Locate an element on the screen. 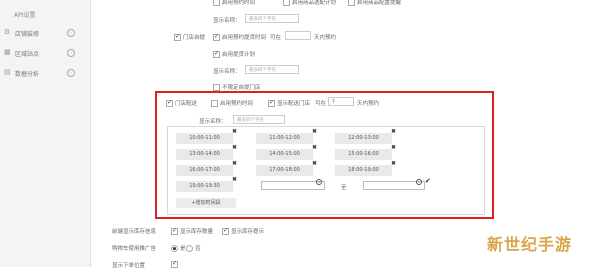 This screenshot has height=269, width=594. time-slot: 17:00-18:00 is located at coordinates (284, 170).